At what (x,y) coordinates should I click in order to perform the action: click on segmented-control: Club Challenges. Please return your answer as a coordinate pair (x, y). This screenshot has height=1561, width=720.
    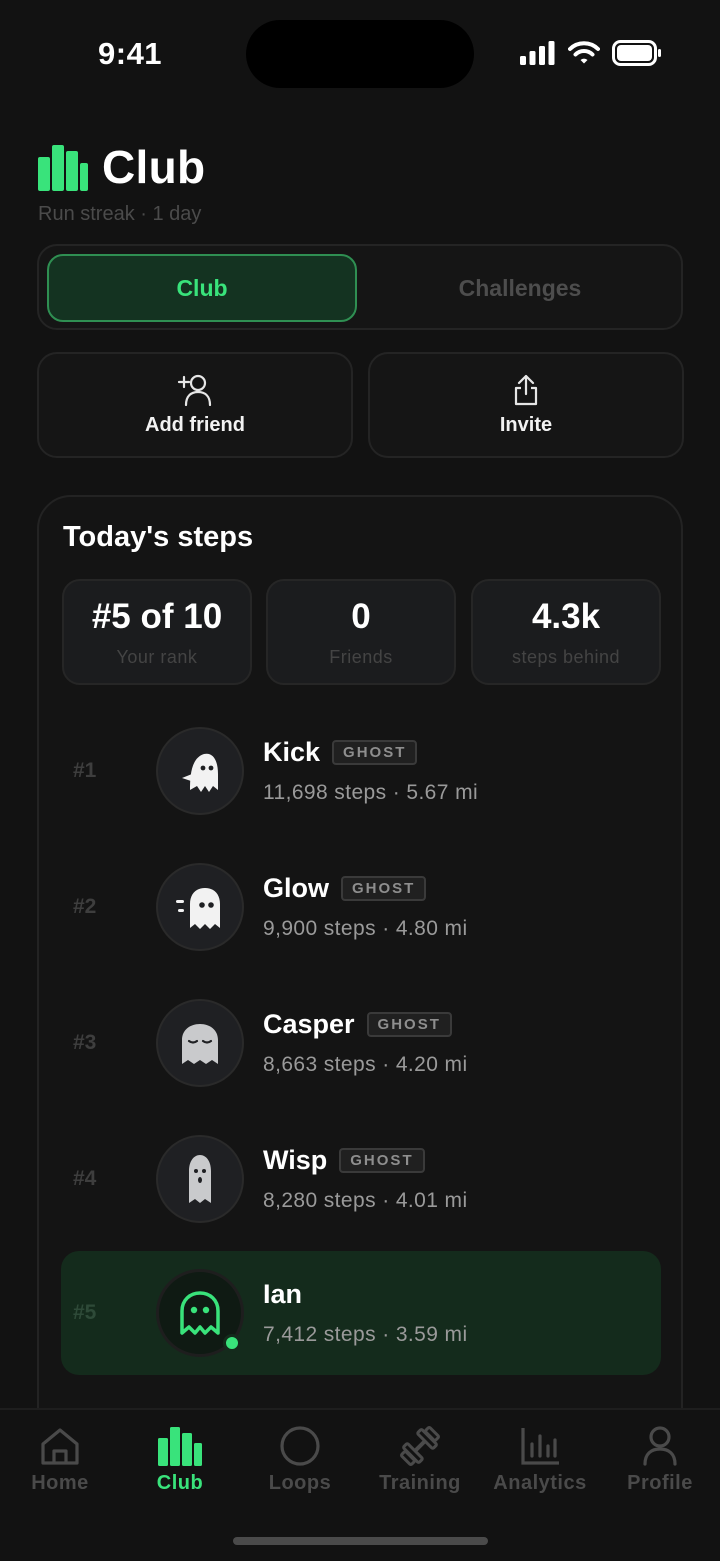
    Looking at the image, I should click on (360, 287).